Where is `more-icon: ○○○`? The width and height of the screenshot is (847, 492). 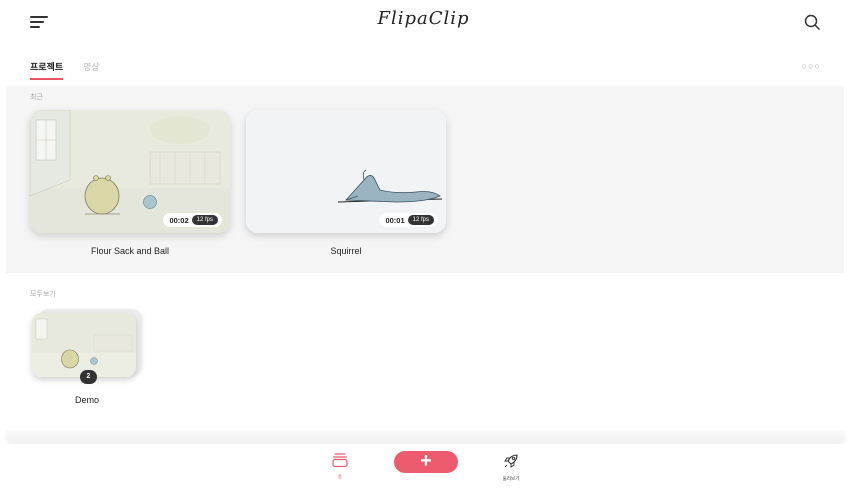
more-icon: ○○○ is located at coordinates (811, 66).